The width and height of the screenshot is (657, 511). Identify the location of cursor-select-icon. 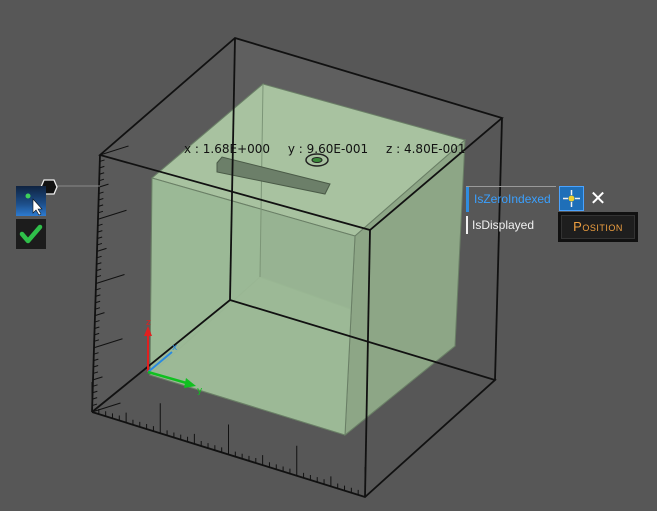
(34, 204).